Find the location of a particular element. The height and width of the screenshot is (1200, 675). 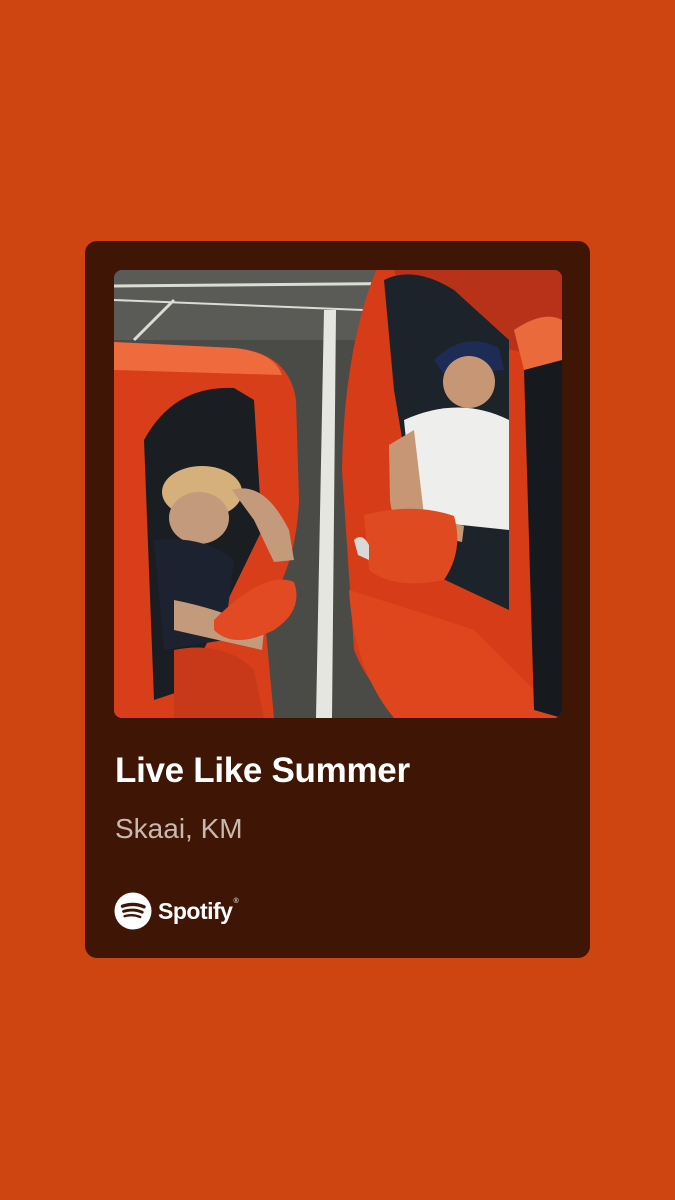

spotify-brand: Spotify® is located at coordinates (176, 911).